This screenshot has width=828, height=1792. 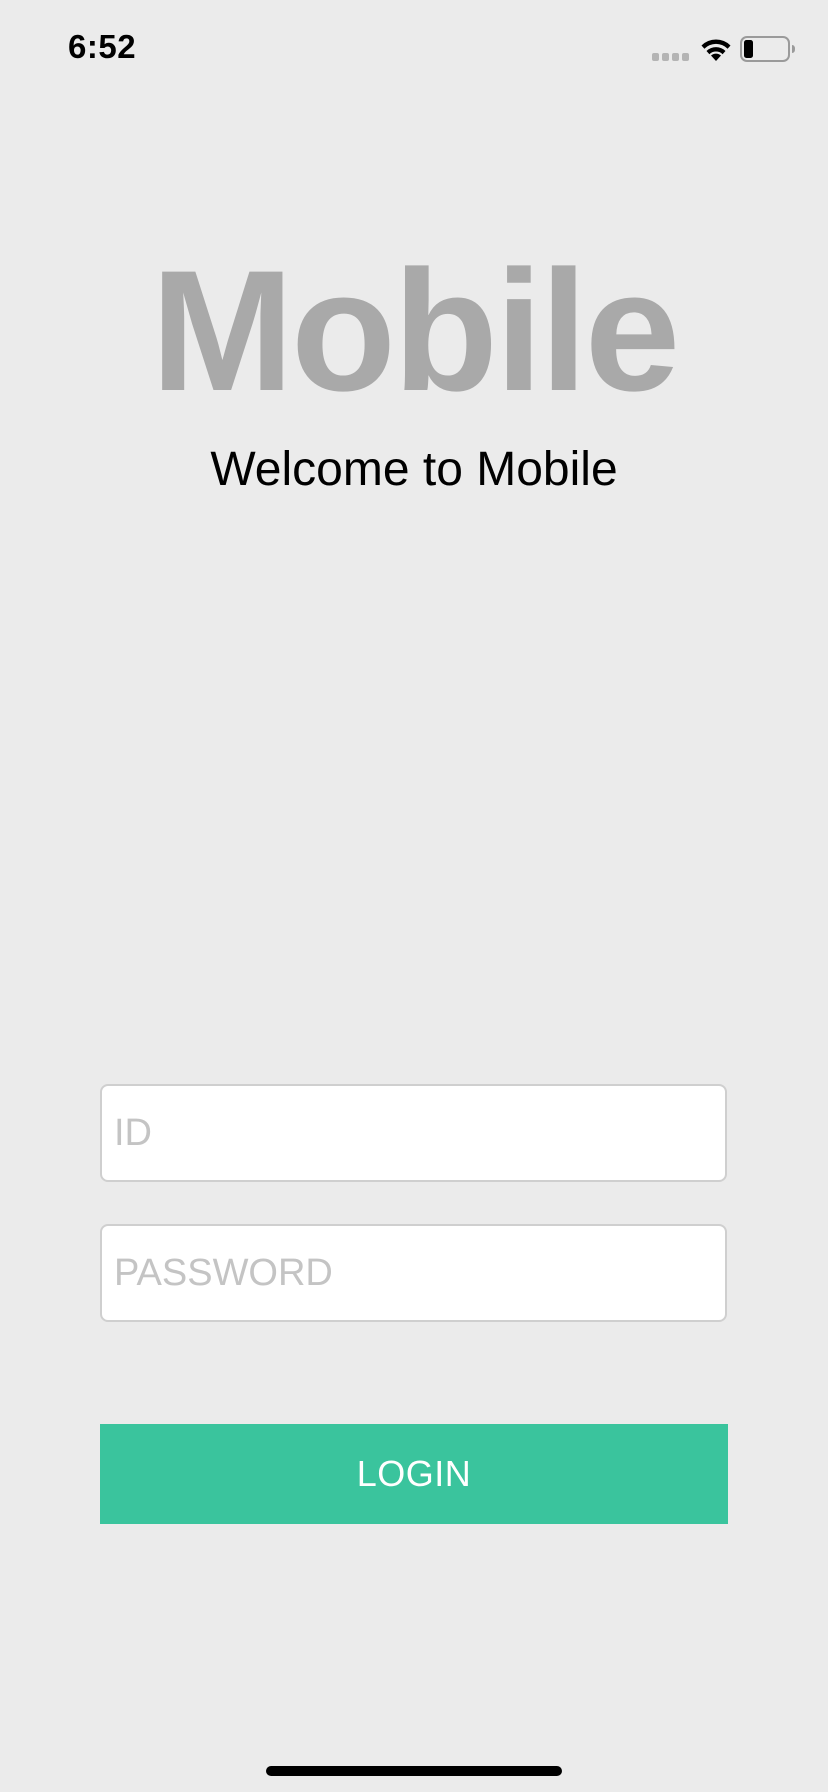 I want to click on home-indicator, so click(x=414, y=1771).